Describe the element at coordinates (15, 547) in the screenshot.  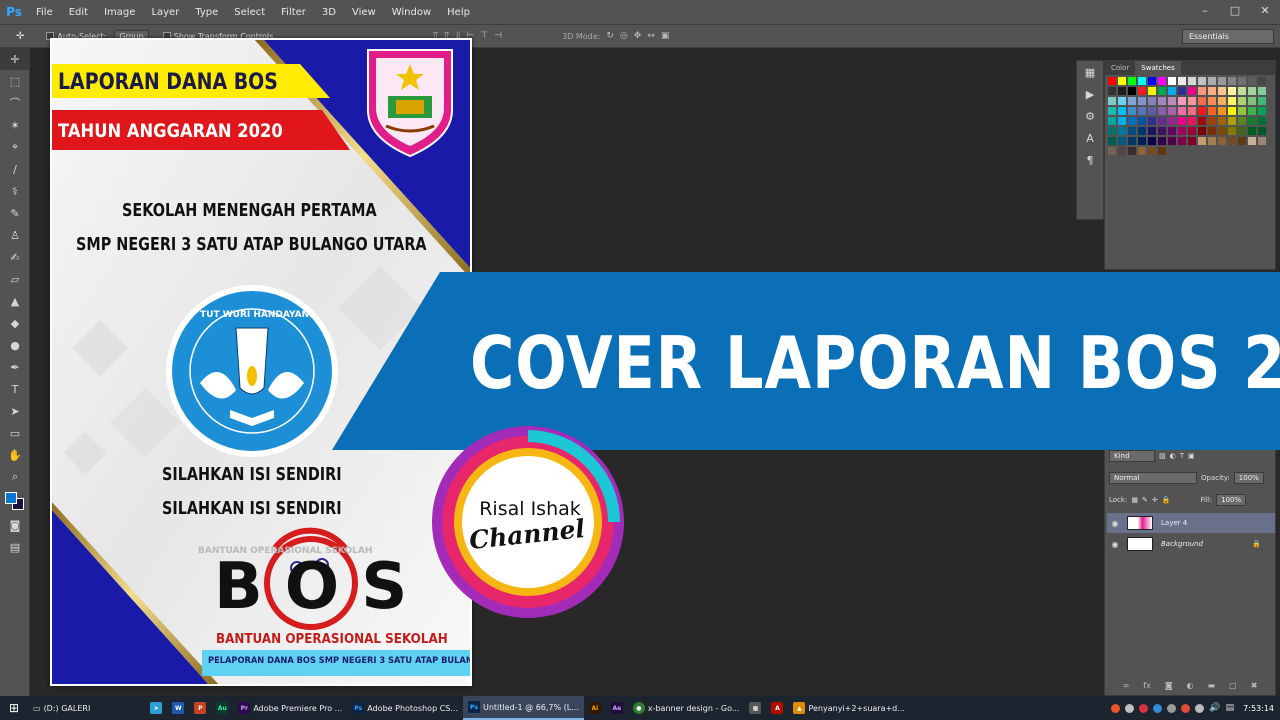
I see `screen-mode-icon: ▤` at that location.